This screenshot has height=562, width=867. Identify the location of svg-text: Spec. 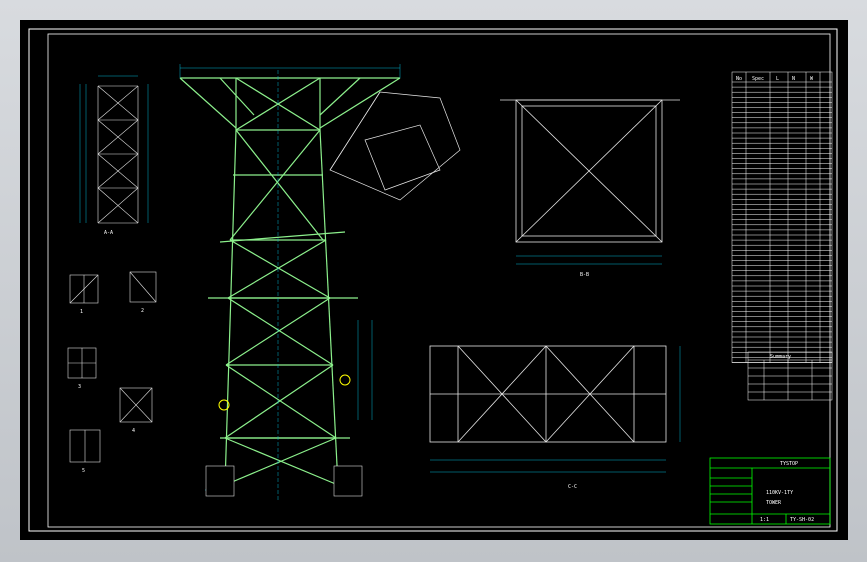
(758, 79).